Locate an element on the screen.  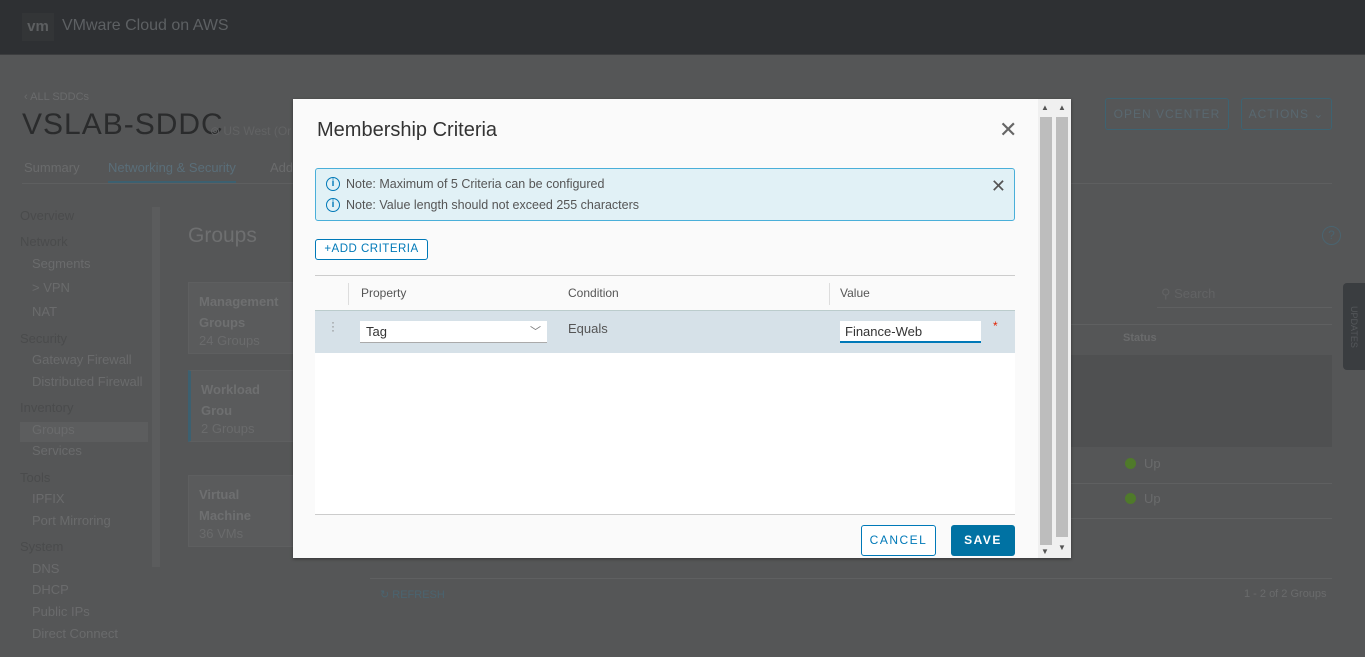
search-icon: ⚲ is located at coordinates (1168, 293).